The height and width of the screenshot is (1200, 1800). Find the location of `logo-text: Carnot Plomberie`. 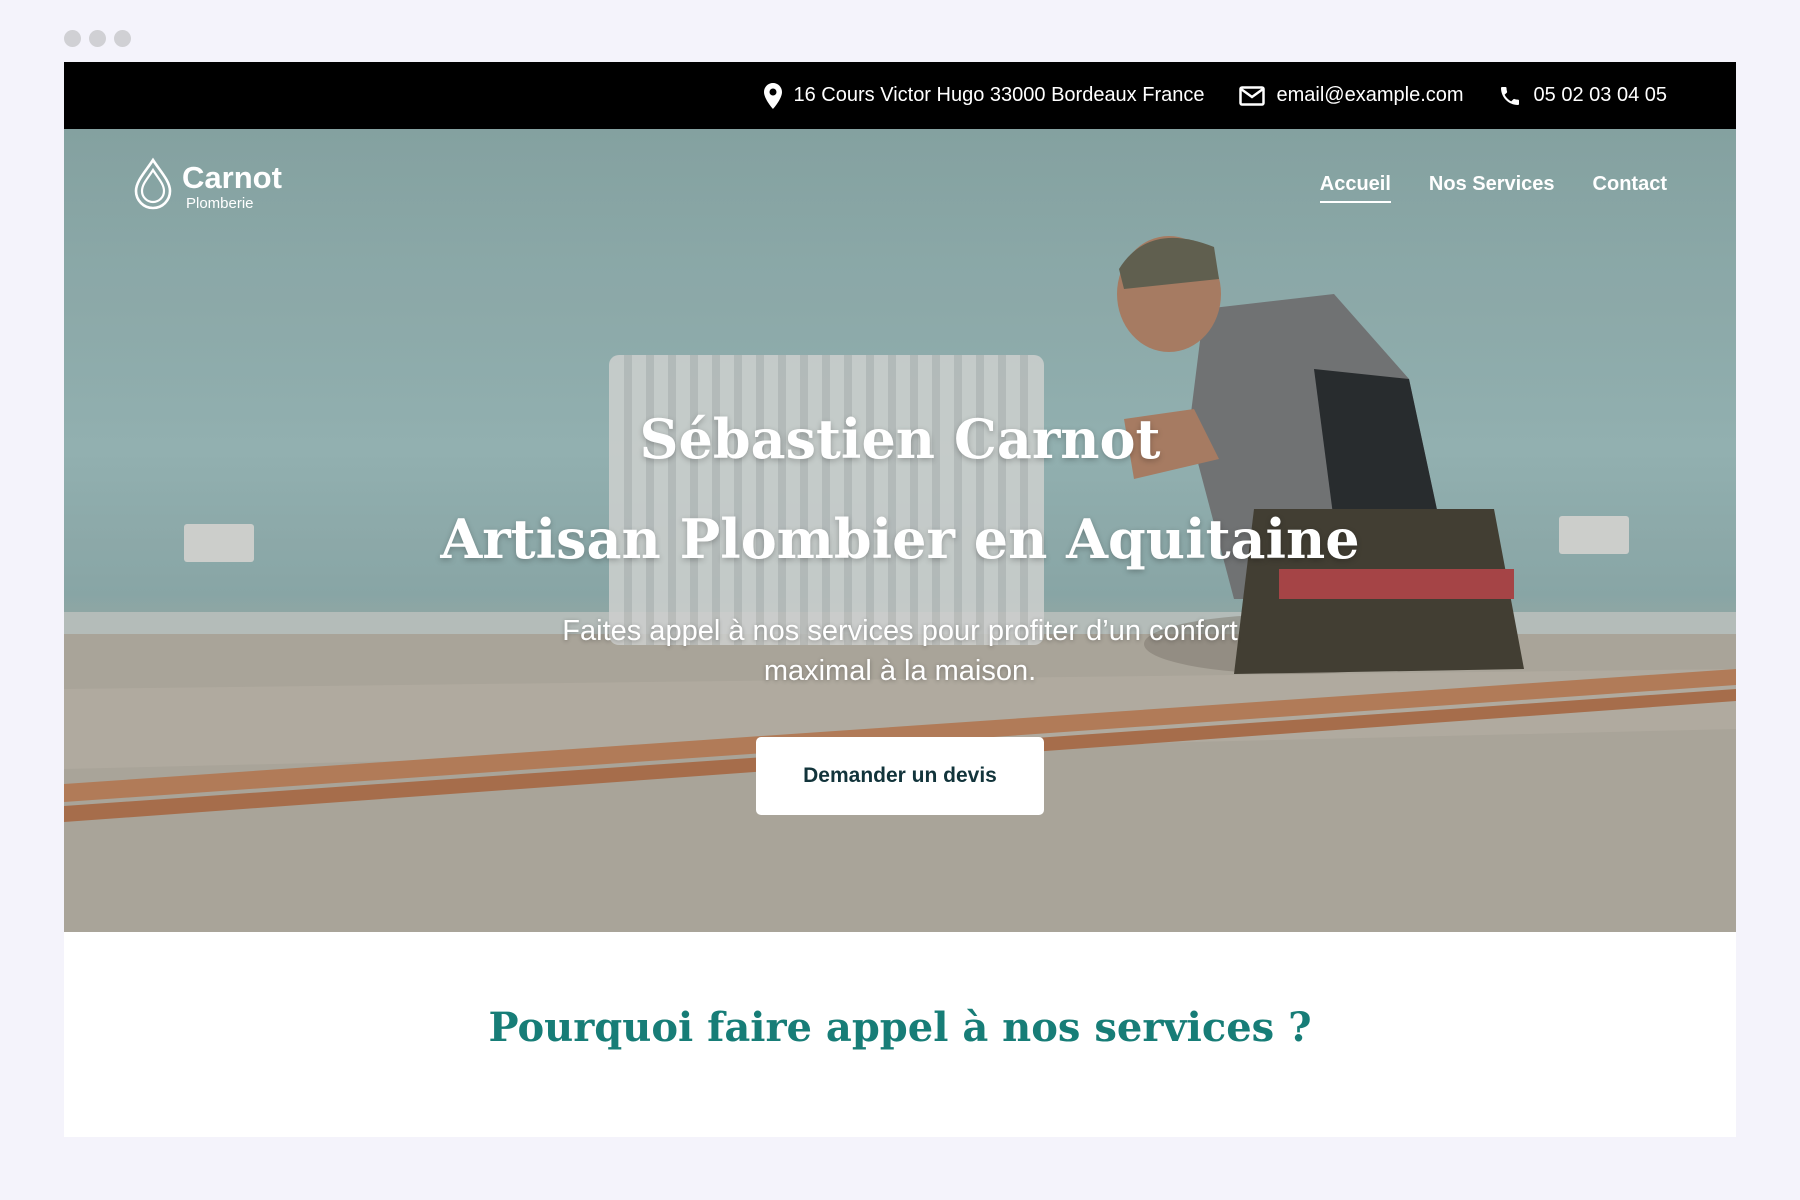

logo-text: Carnot Plomberie is located at coordinates (232, 186).